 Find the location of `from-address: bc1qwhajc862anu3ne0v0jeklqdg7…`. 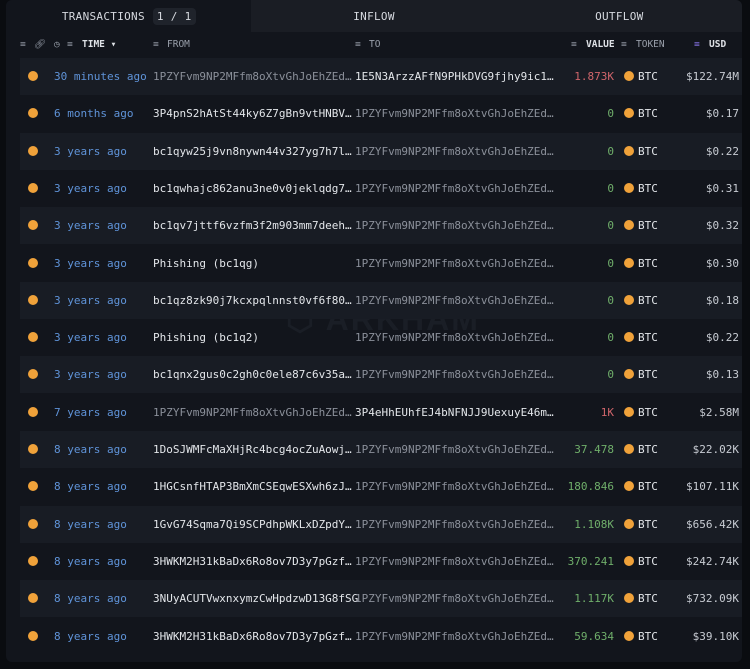

from-address: bc1qwhajc862anu3ne0v0jeklqdg7… is located at coordinates (252, 188).